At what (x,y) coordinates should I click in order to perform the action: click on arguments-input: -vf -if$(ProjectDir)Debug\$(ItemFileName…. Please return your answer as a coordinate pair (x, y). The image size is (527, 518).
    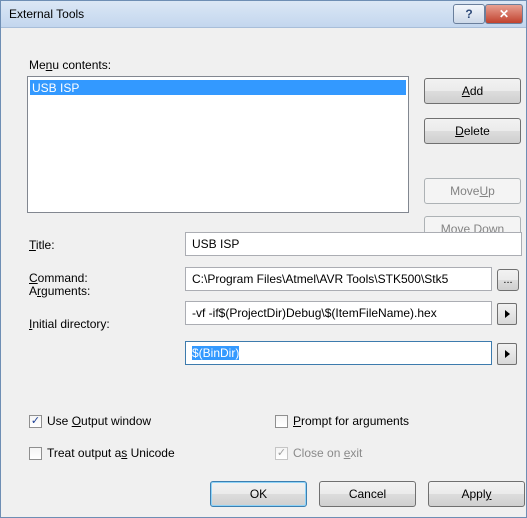
    Looking at the image, I should click on (338, 313).